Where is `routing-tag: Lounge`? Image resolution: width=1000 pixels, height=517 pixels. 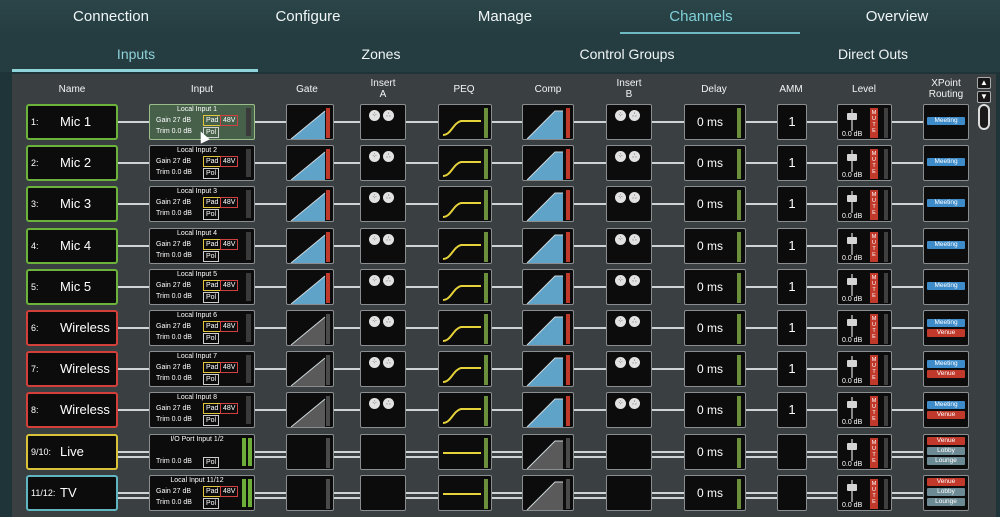 routing-tag: Lounge is located at coordinates (946, 501).